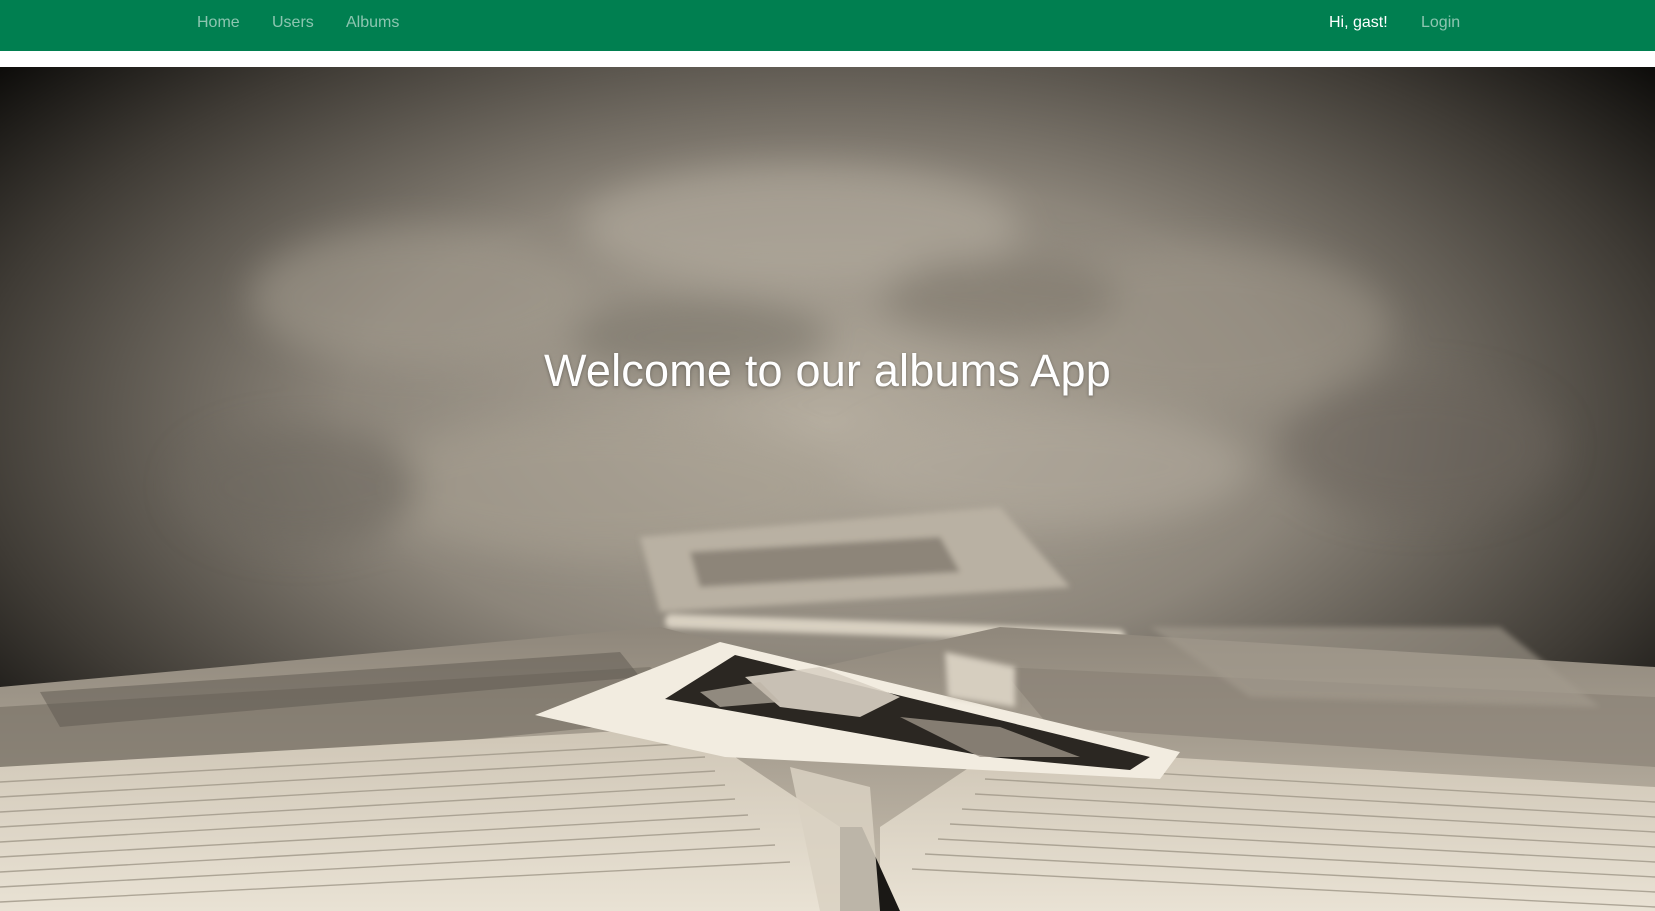 The image size is (1655, 911). What do you see at coordinates (827, 371) in the screenshot?
I see `hero-title: Welcome to our albums App` at bounding box center [827, 371].